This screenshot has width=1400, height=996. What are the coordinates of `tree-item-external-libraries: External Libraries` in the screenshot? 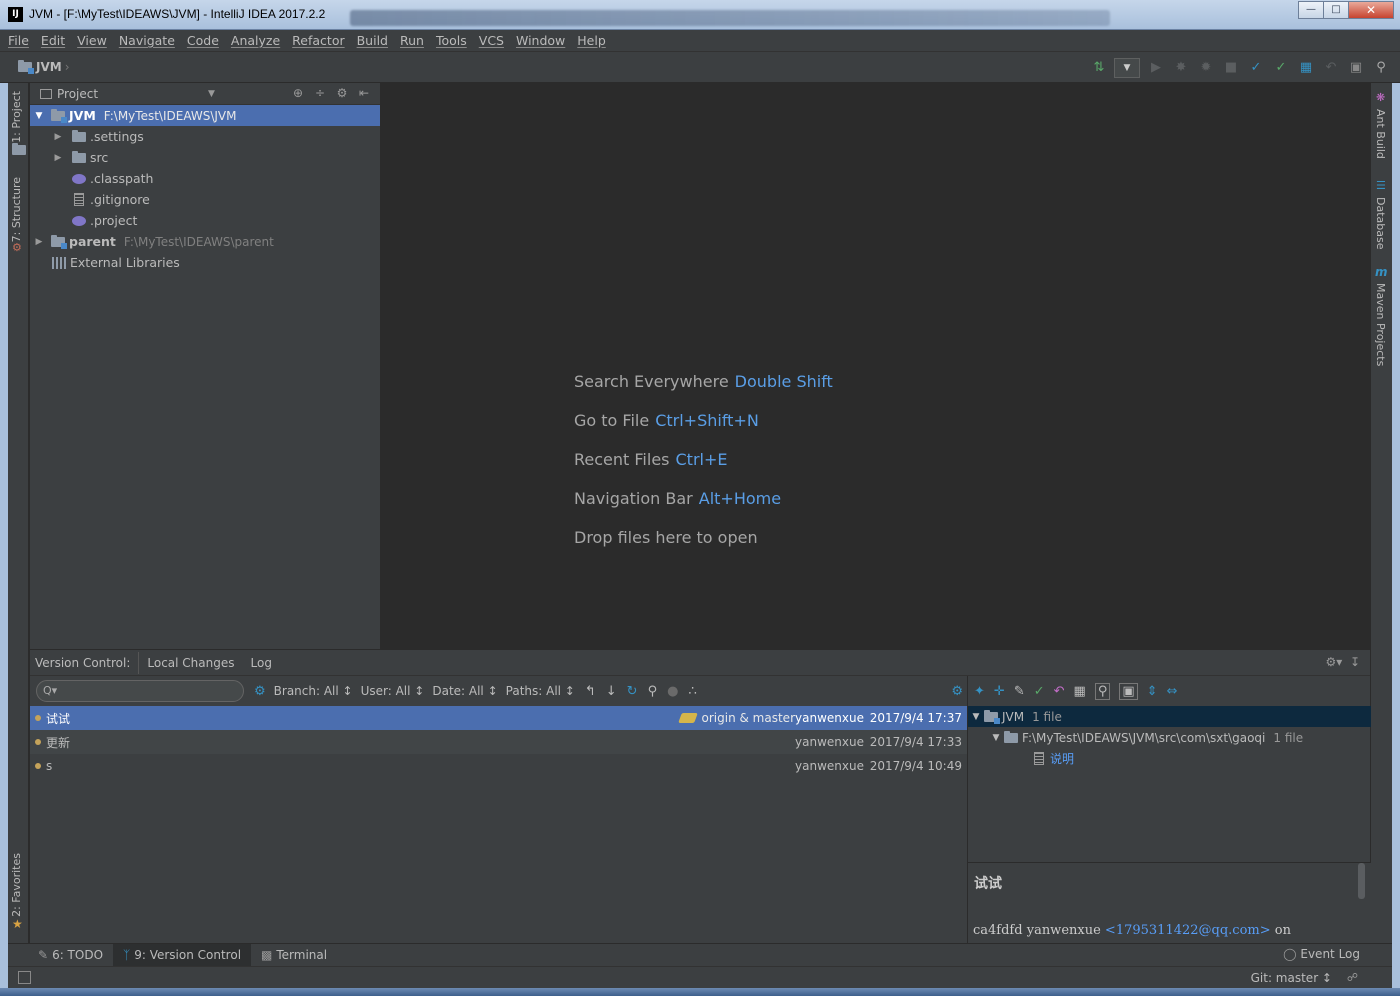 It's located at (205, 262).